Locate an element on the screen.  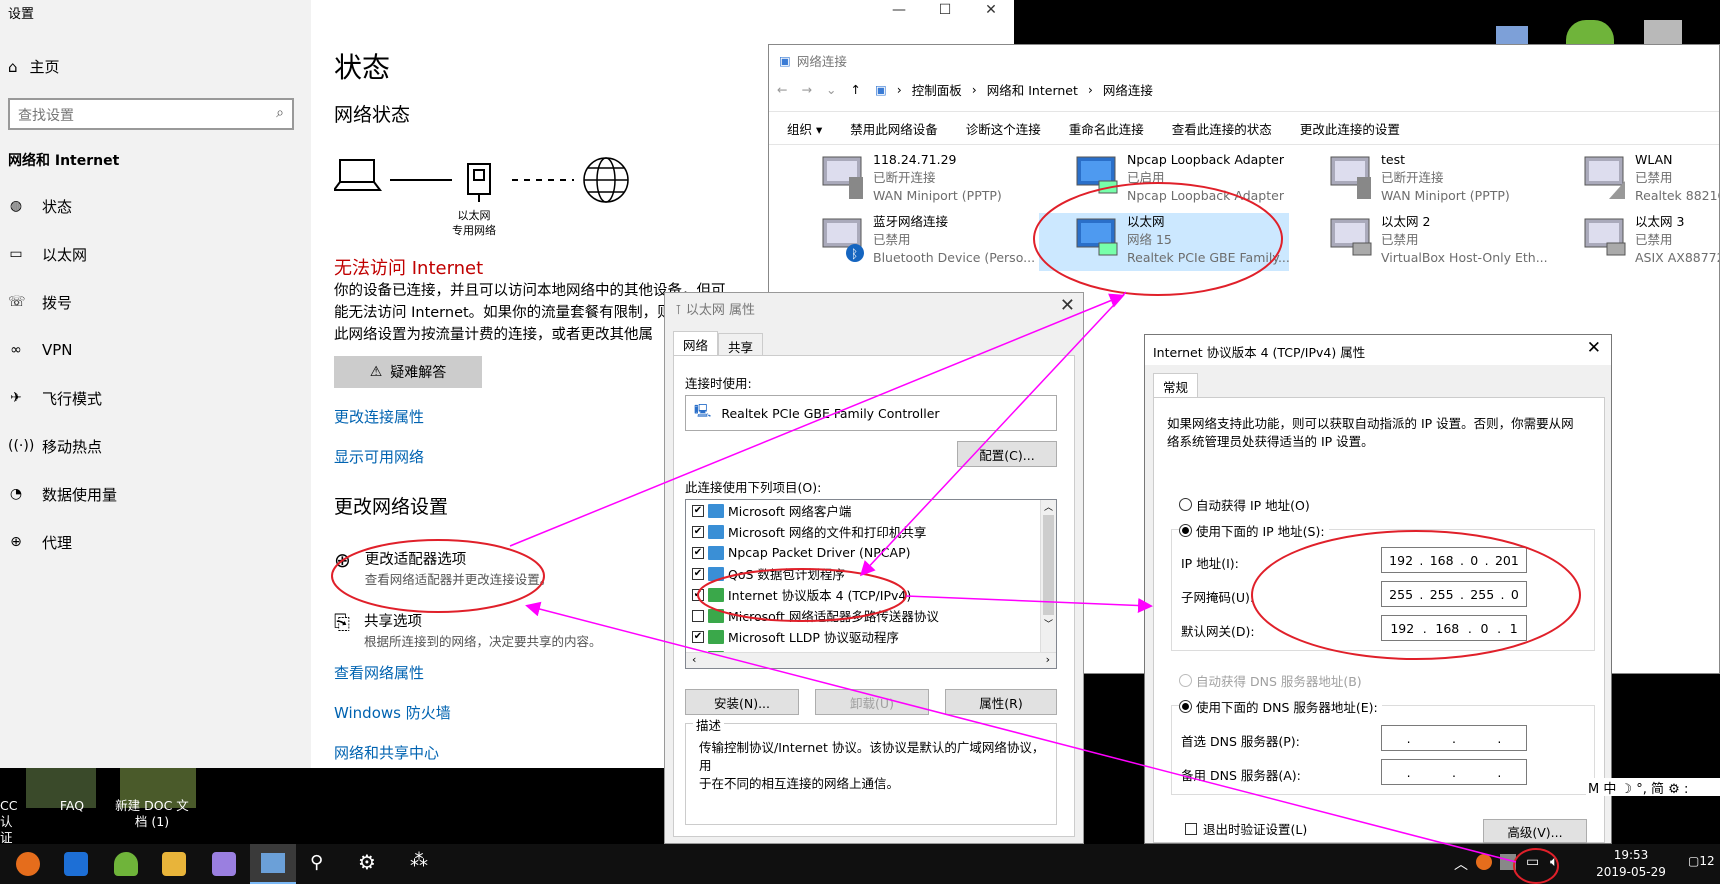
notification-center-icon: ▢12 is located at coordinates (1701, 861).